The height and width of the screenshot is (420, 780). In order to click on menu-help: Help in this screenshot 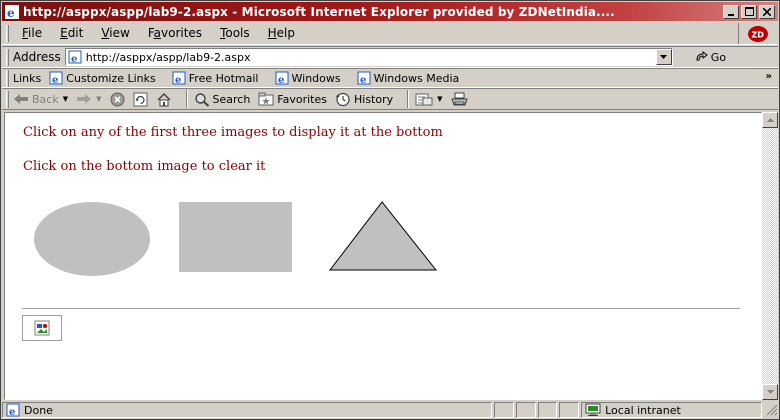, I will do `click(281, 33)`.